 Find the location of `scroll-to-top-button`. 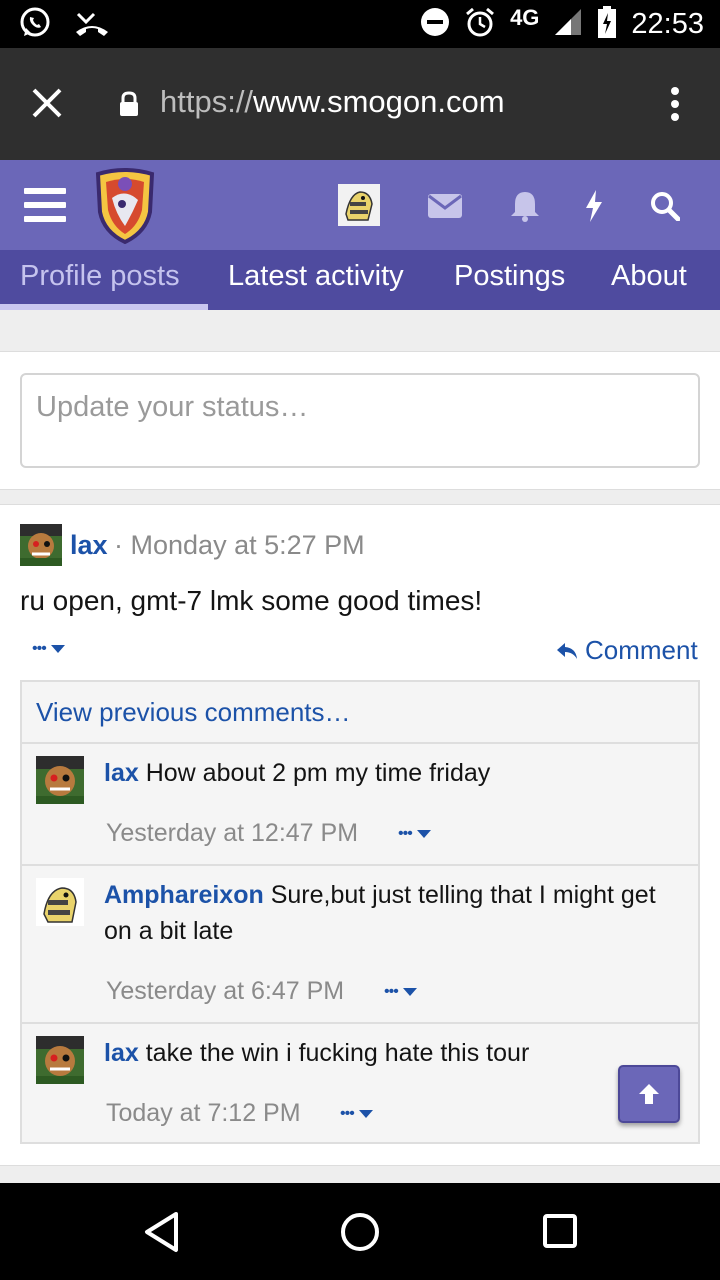

scroll-to-top-button is located at coordinates (649, 1094).